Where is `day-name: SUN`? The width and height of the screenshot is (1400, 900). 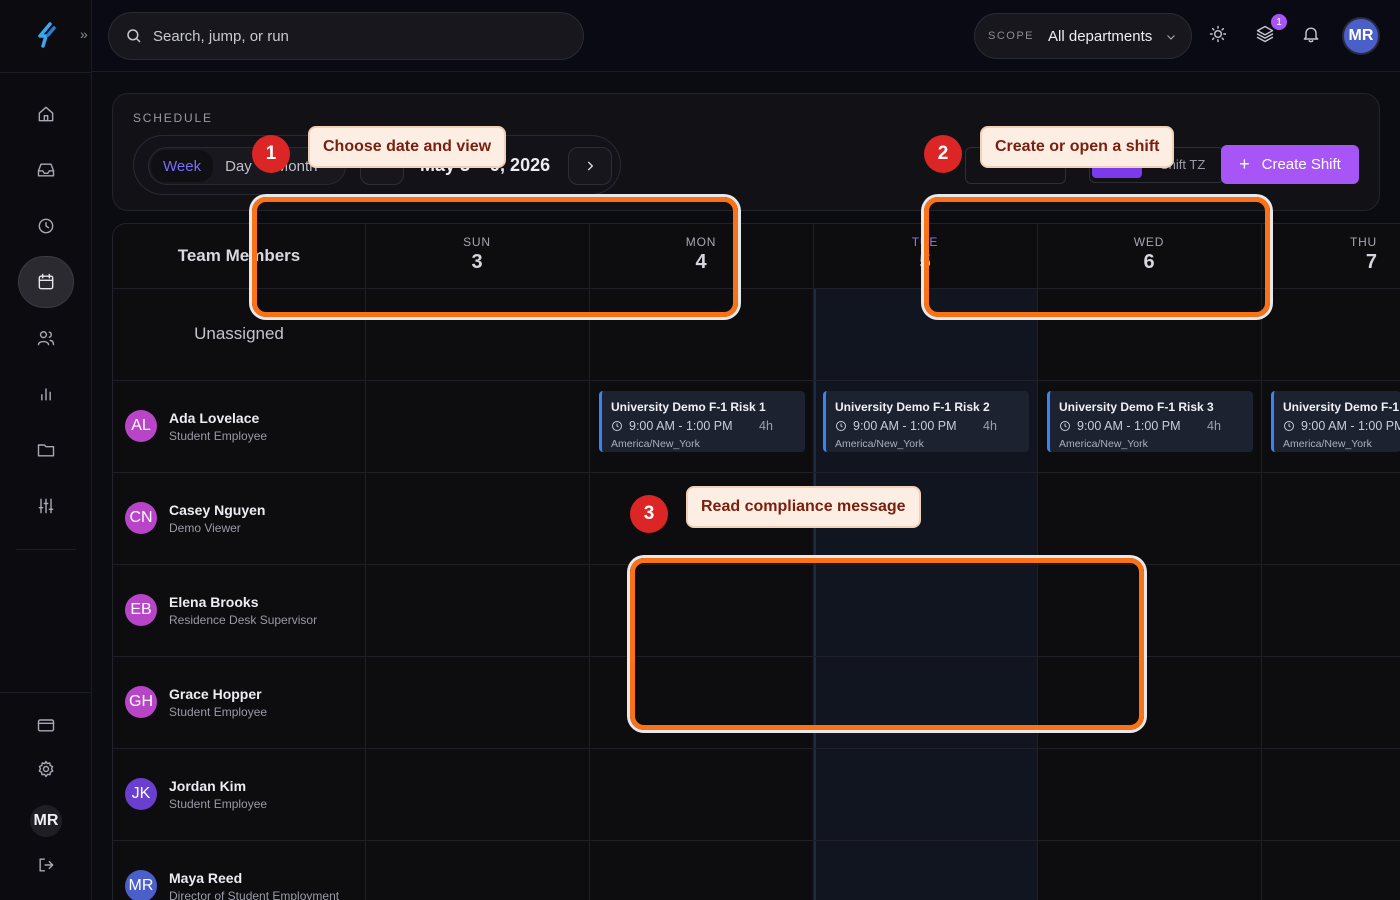 day-name: SUN is located at coordinates (477, 242).